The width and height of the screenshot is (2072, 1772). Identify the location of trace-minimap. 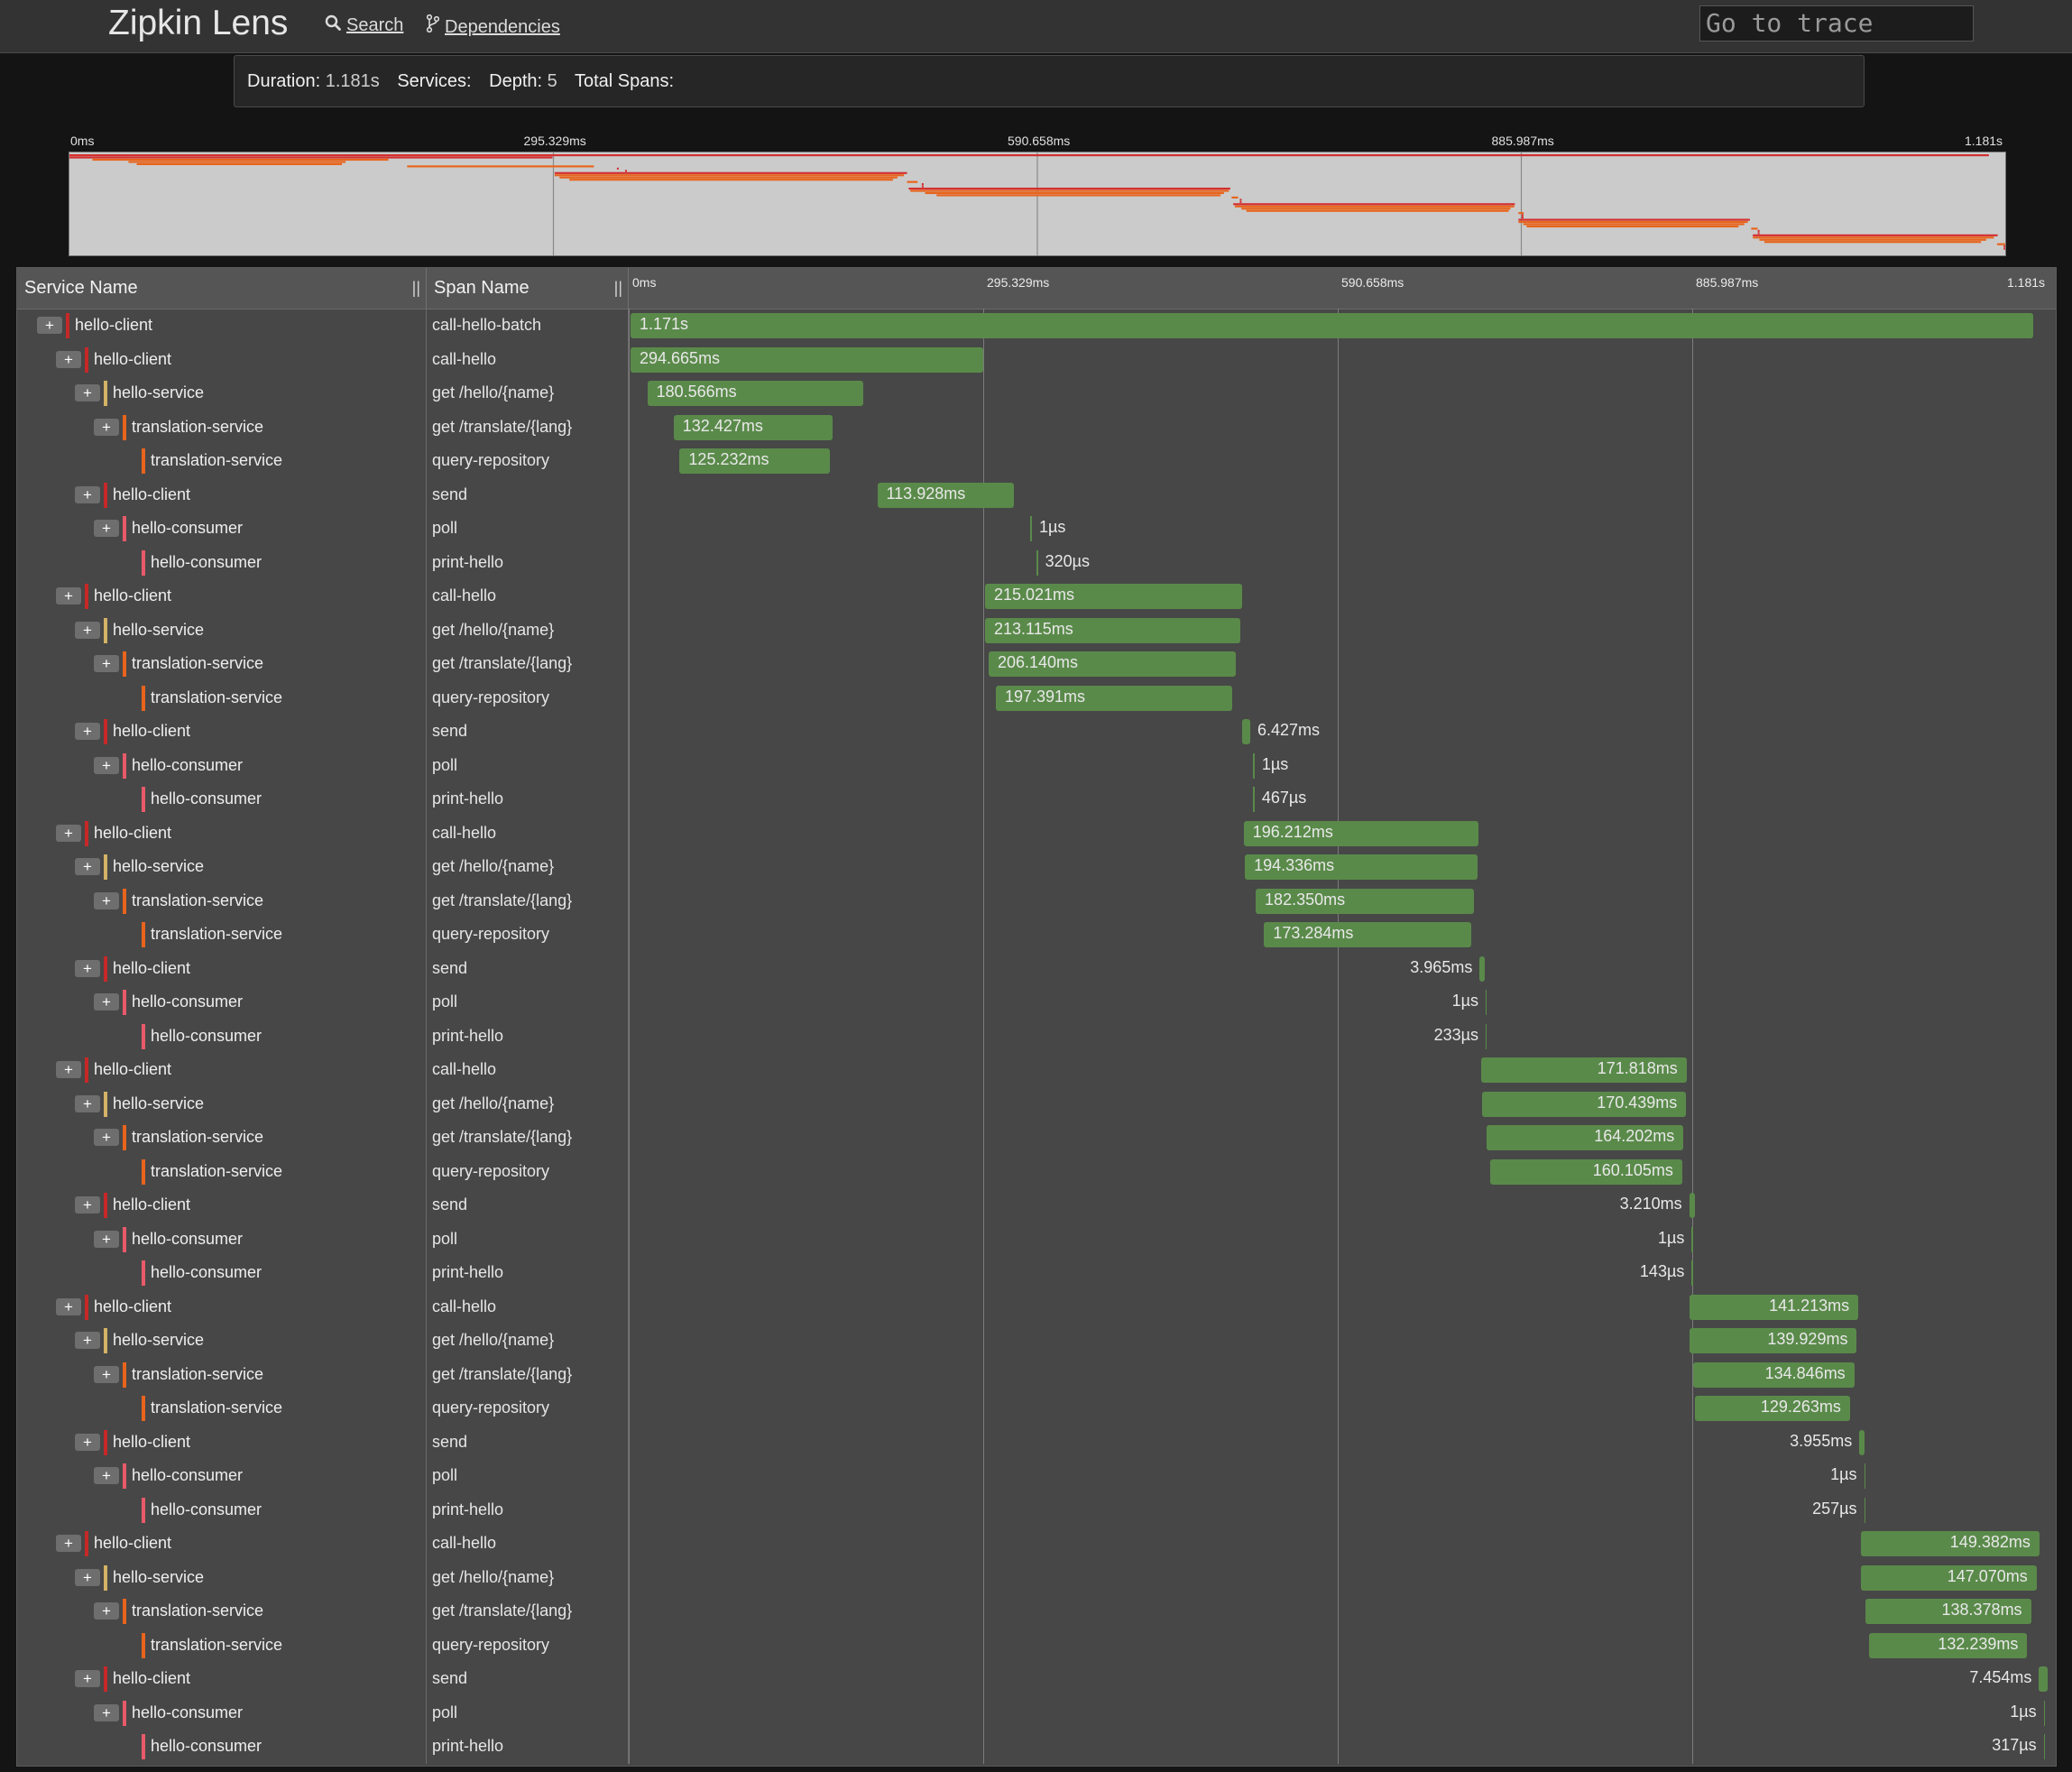
(1038, 204).